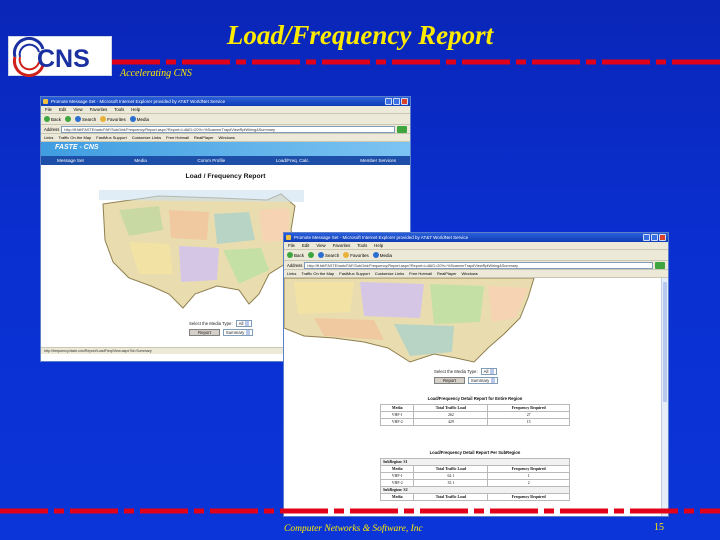 The width and height of the screenshot is (720, 540). What do you see at coordinates (451, 415) in the screenshot?
I see `table-cell: 262` at bounding box center [451, 415].